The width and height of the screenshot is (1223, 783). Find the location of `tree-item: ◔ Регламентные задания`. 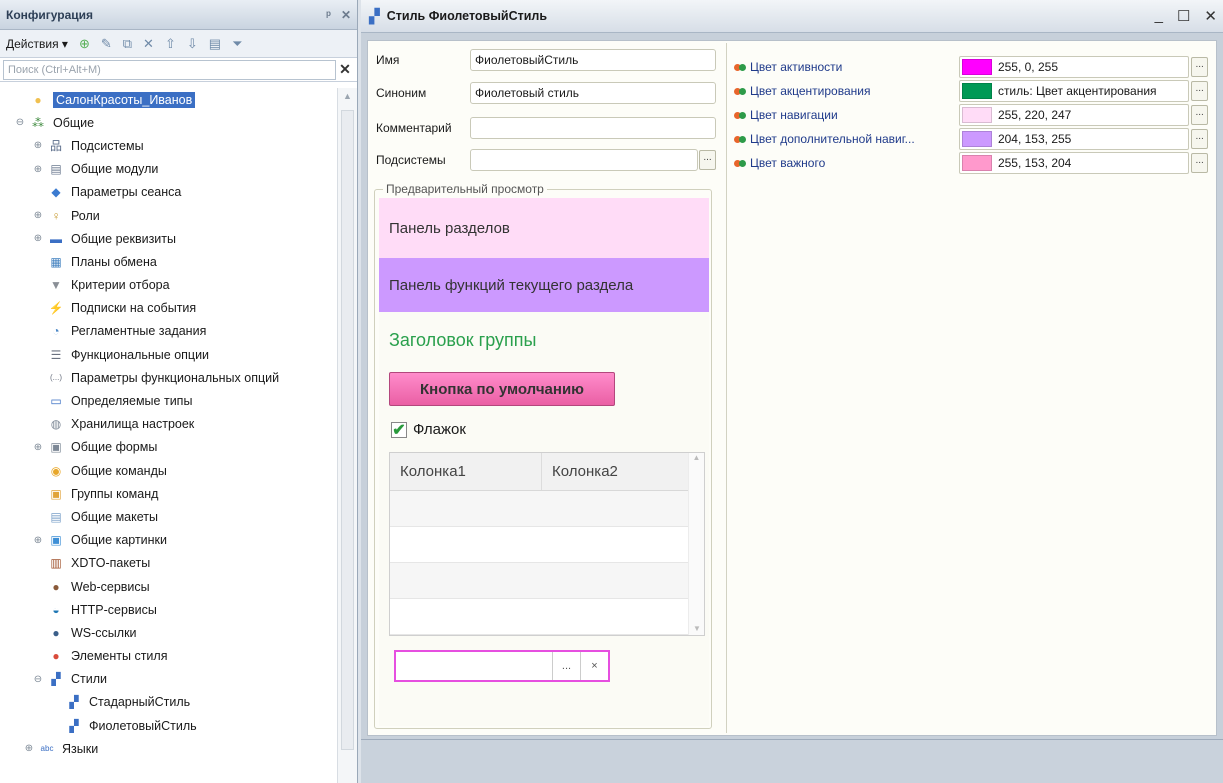

tree-item: ◔ Регламентные задания is located at coordinates (169, 331).